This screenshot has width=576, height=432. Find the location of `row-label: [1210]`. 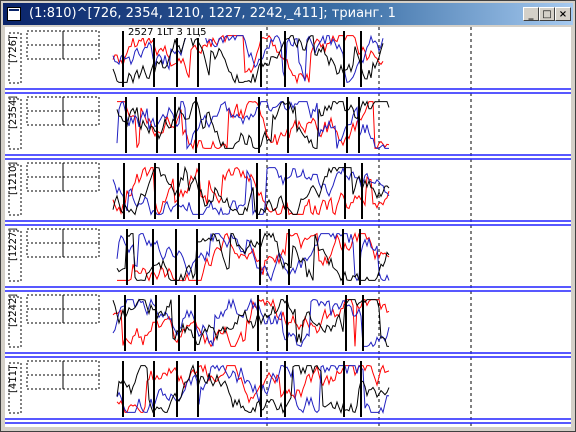

row-label: [1210] is located at coordinates (13, 178).